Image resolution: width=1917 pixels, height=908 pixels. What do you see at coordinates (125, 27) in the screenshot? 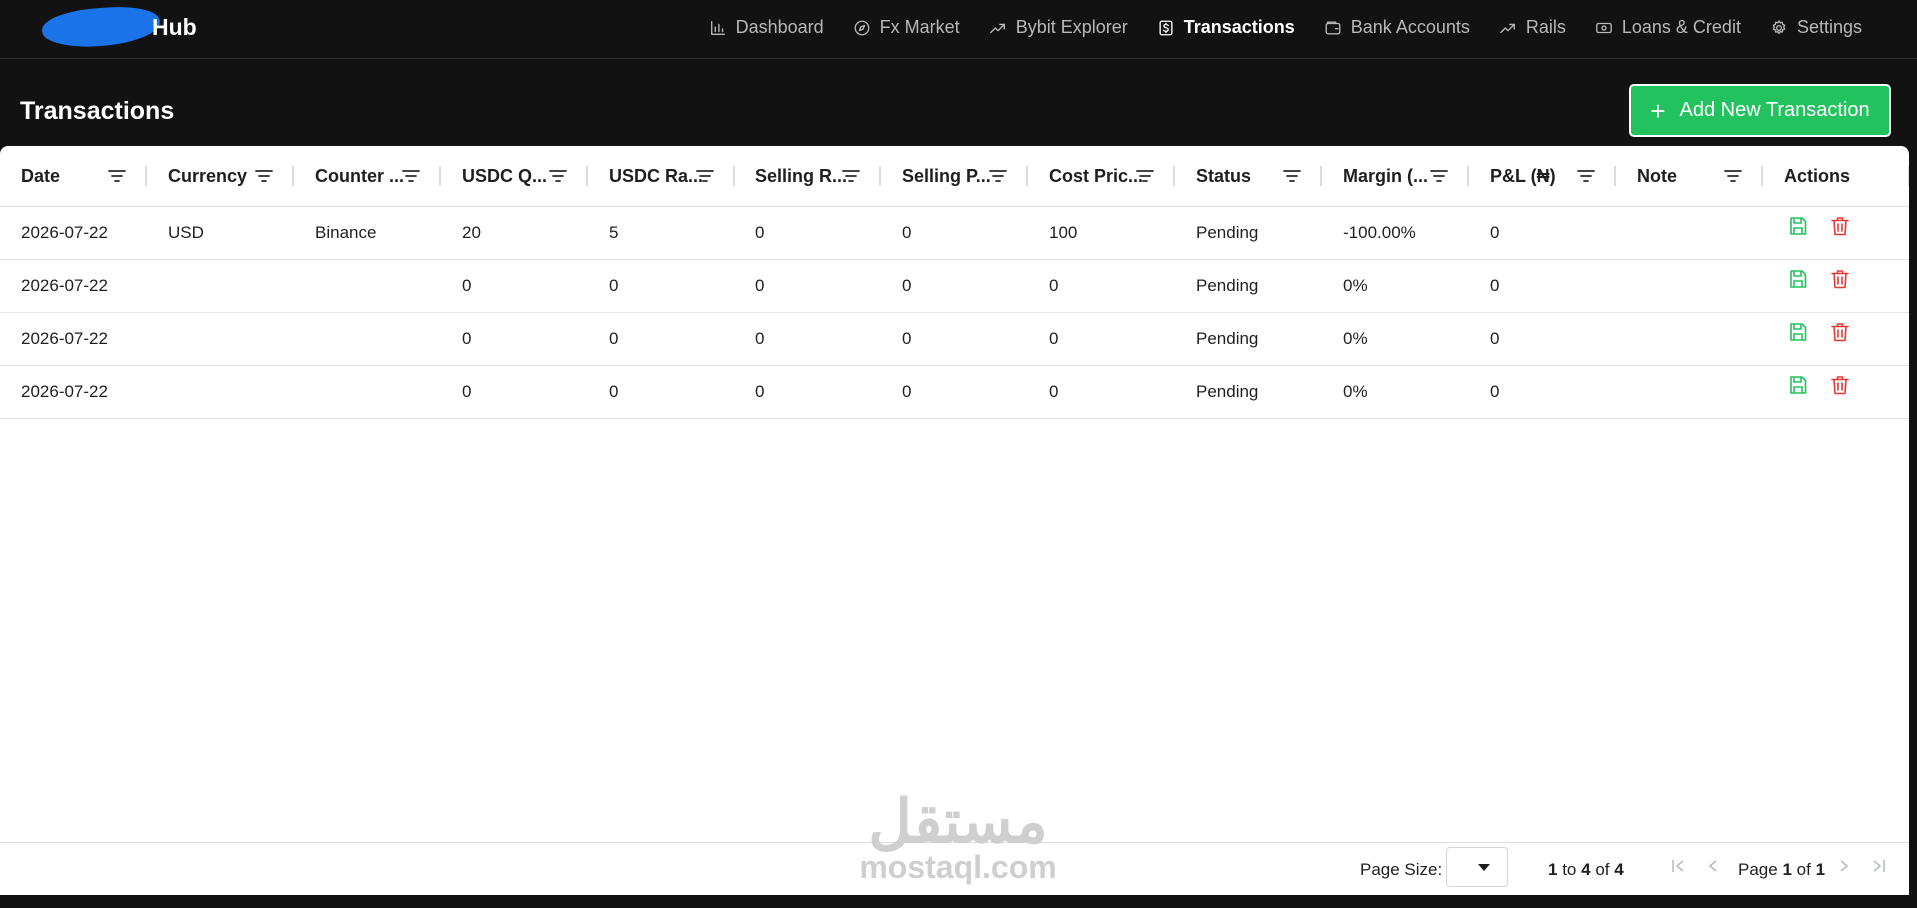
I see `app-logo: Hub` at bounding box center [125, 27].